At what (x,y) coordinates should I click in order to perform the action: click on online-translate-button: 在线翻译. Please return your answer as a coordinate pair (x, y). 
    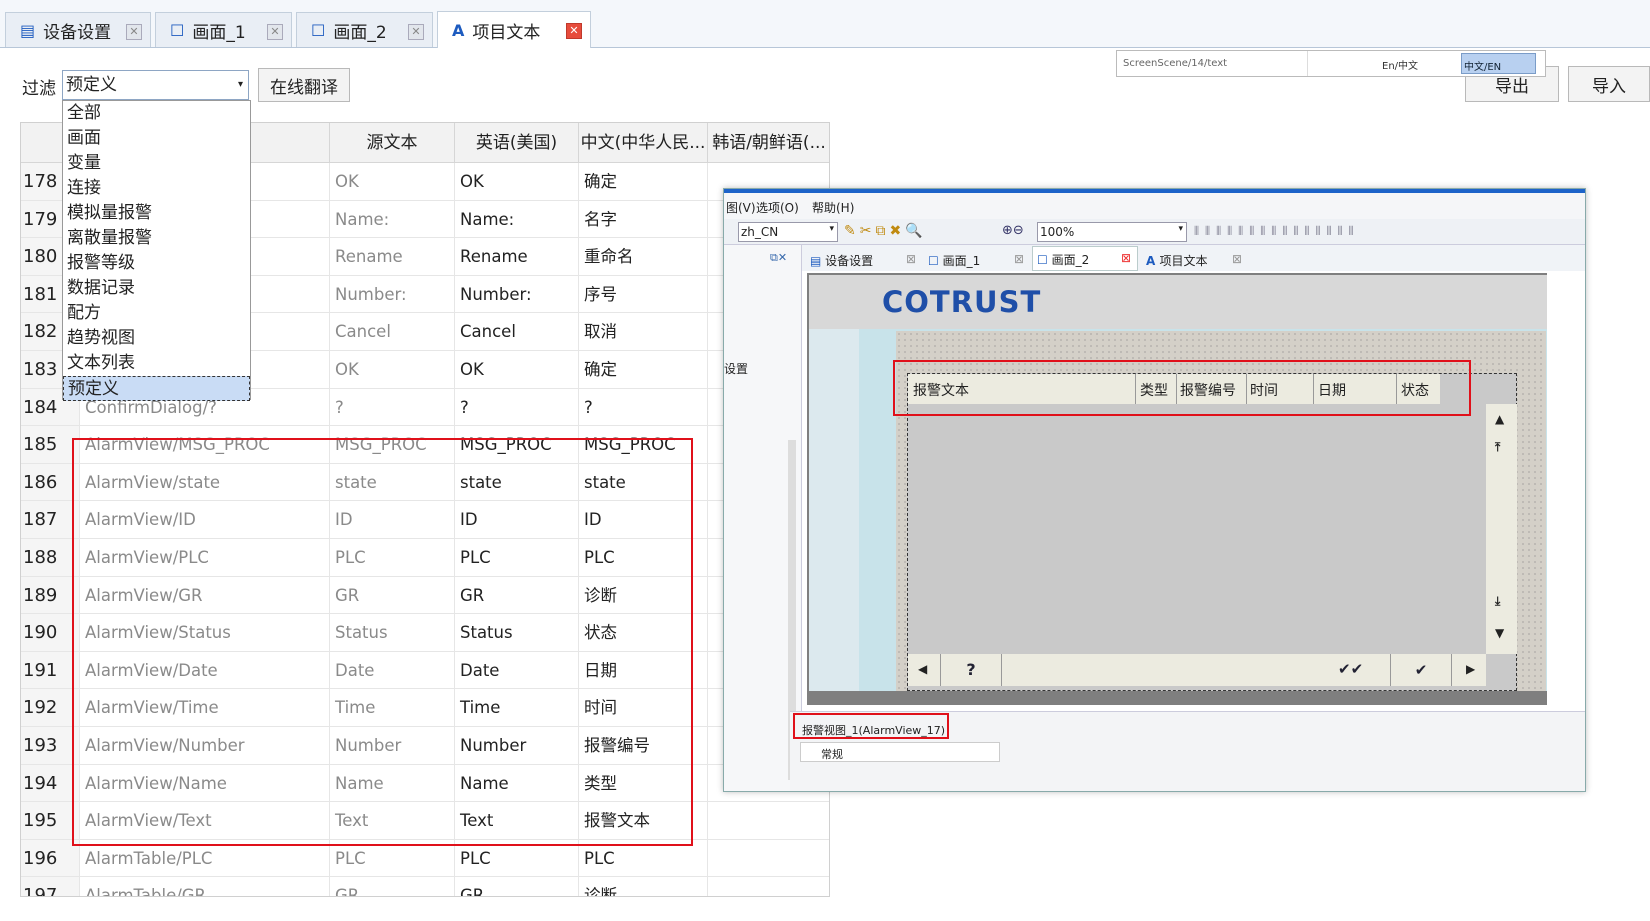
    Looking at the image, I should click on (304, 85).